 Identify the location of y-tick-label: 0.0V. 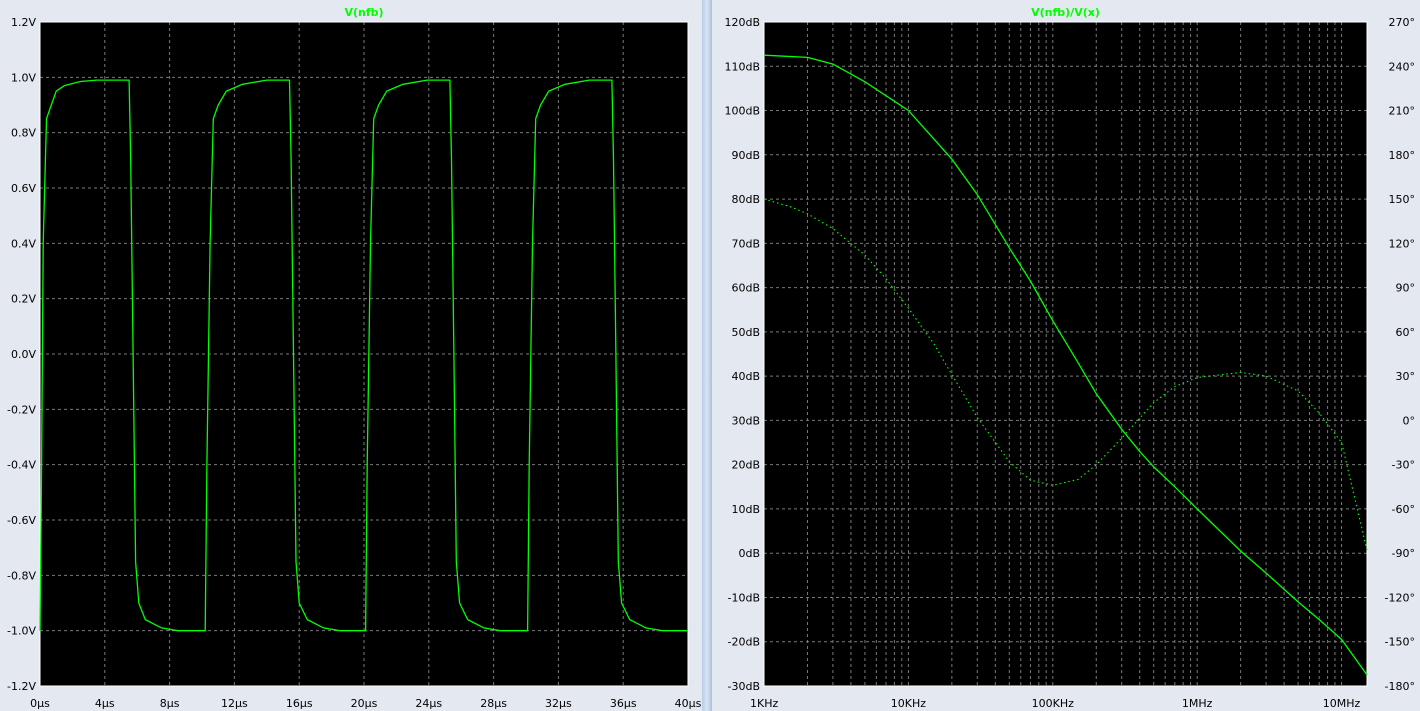
(23, 354).